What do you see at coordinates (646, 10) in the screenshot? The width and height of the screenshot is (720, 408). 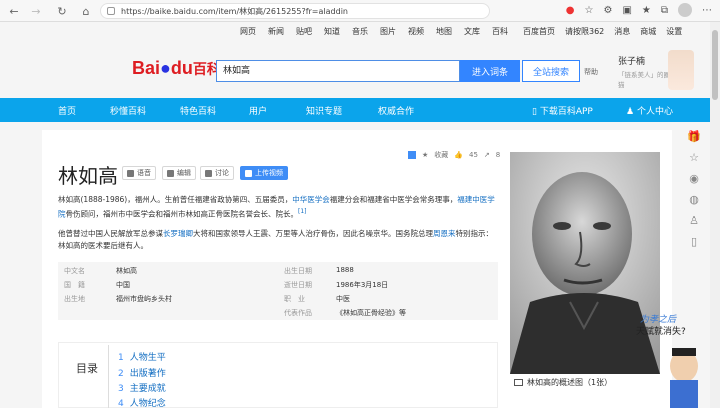 I see `favorites-icon: ★` at bounding box center [646, 10].